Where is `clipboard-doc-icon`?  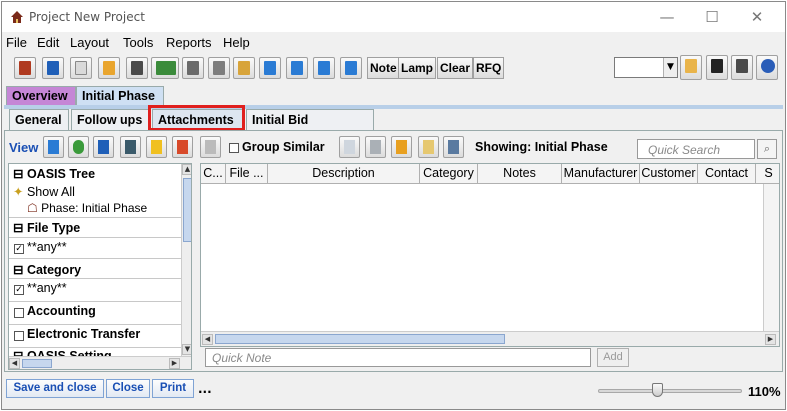
clipboard-doc-icon is located at coordinates (691, 67).